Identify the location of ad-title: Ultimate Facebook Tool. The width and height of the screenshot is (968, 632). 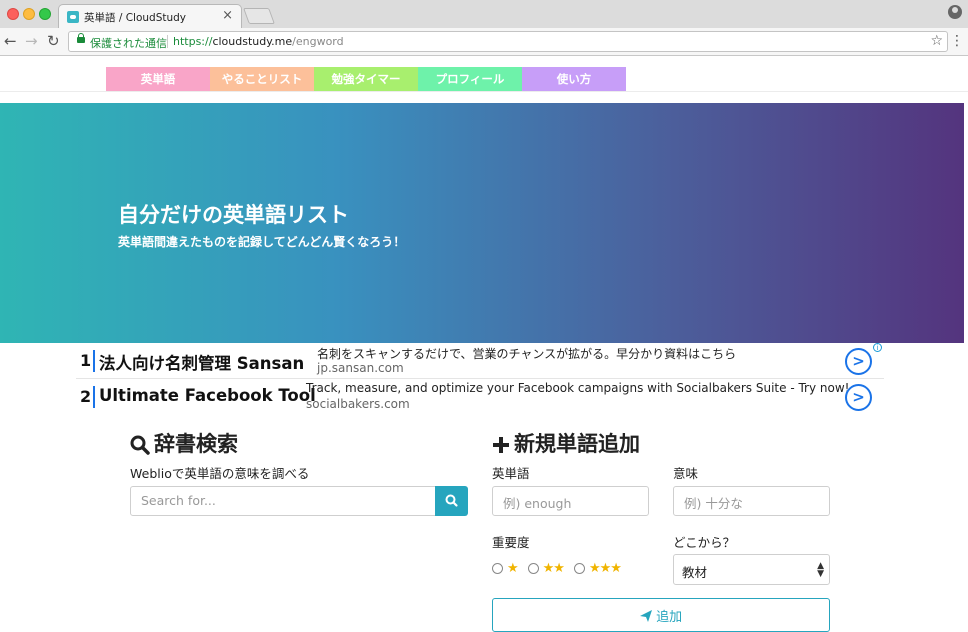
(207, 395).